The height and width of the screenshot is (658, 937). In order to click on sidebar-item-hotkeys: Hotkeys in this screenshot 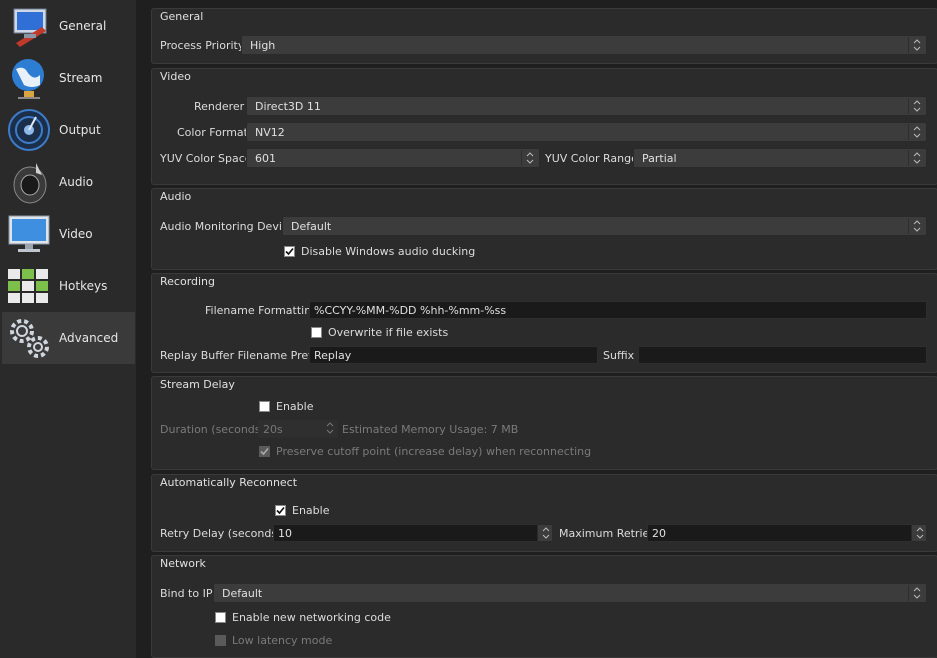, I will do `click(68, 286)`.